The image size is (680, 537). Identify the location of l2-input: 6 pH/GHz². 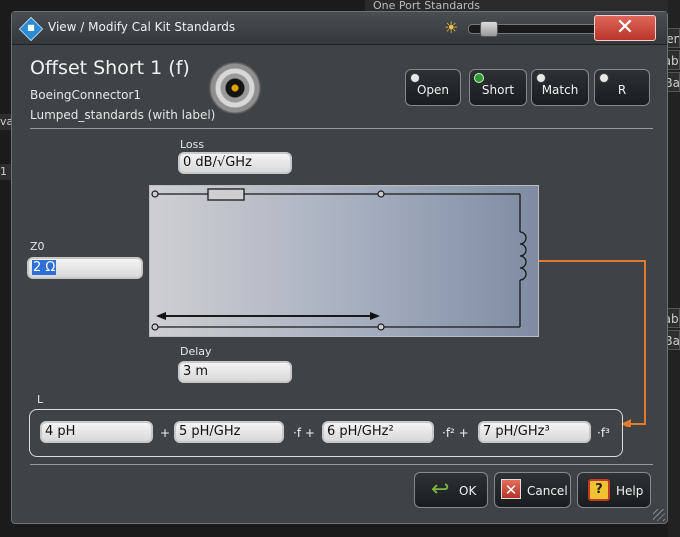
(378, 432).